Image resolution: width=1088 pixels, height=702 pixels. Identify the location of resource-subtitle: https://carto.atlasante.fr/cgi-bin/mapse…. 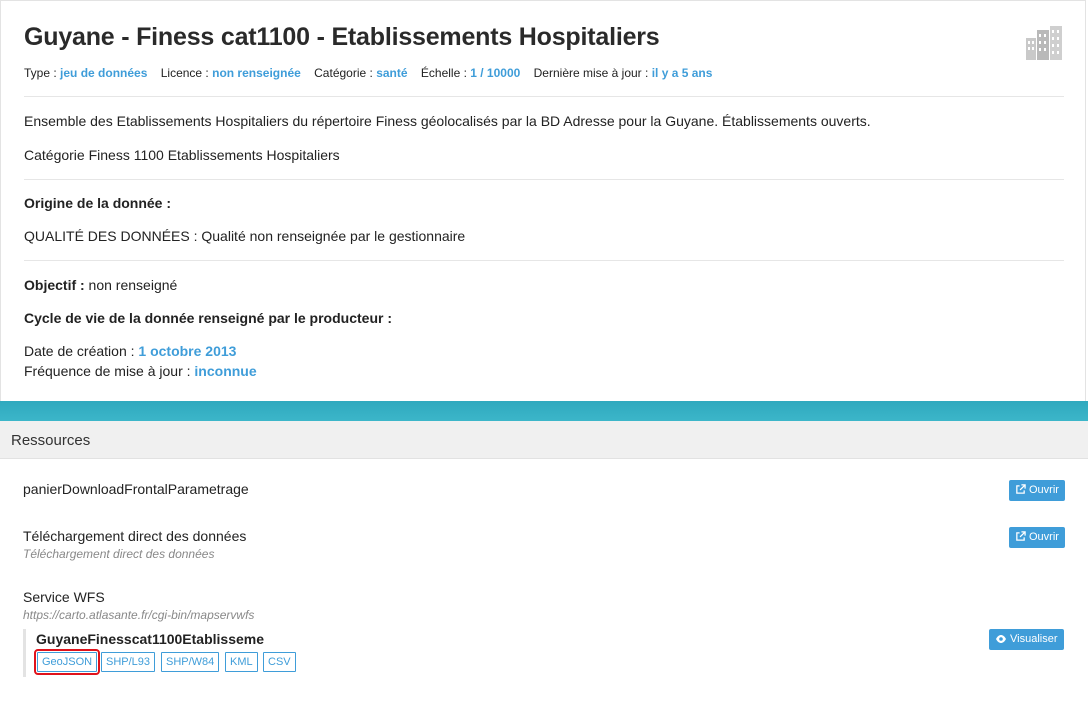
(139, 615).